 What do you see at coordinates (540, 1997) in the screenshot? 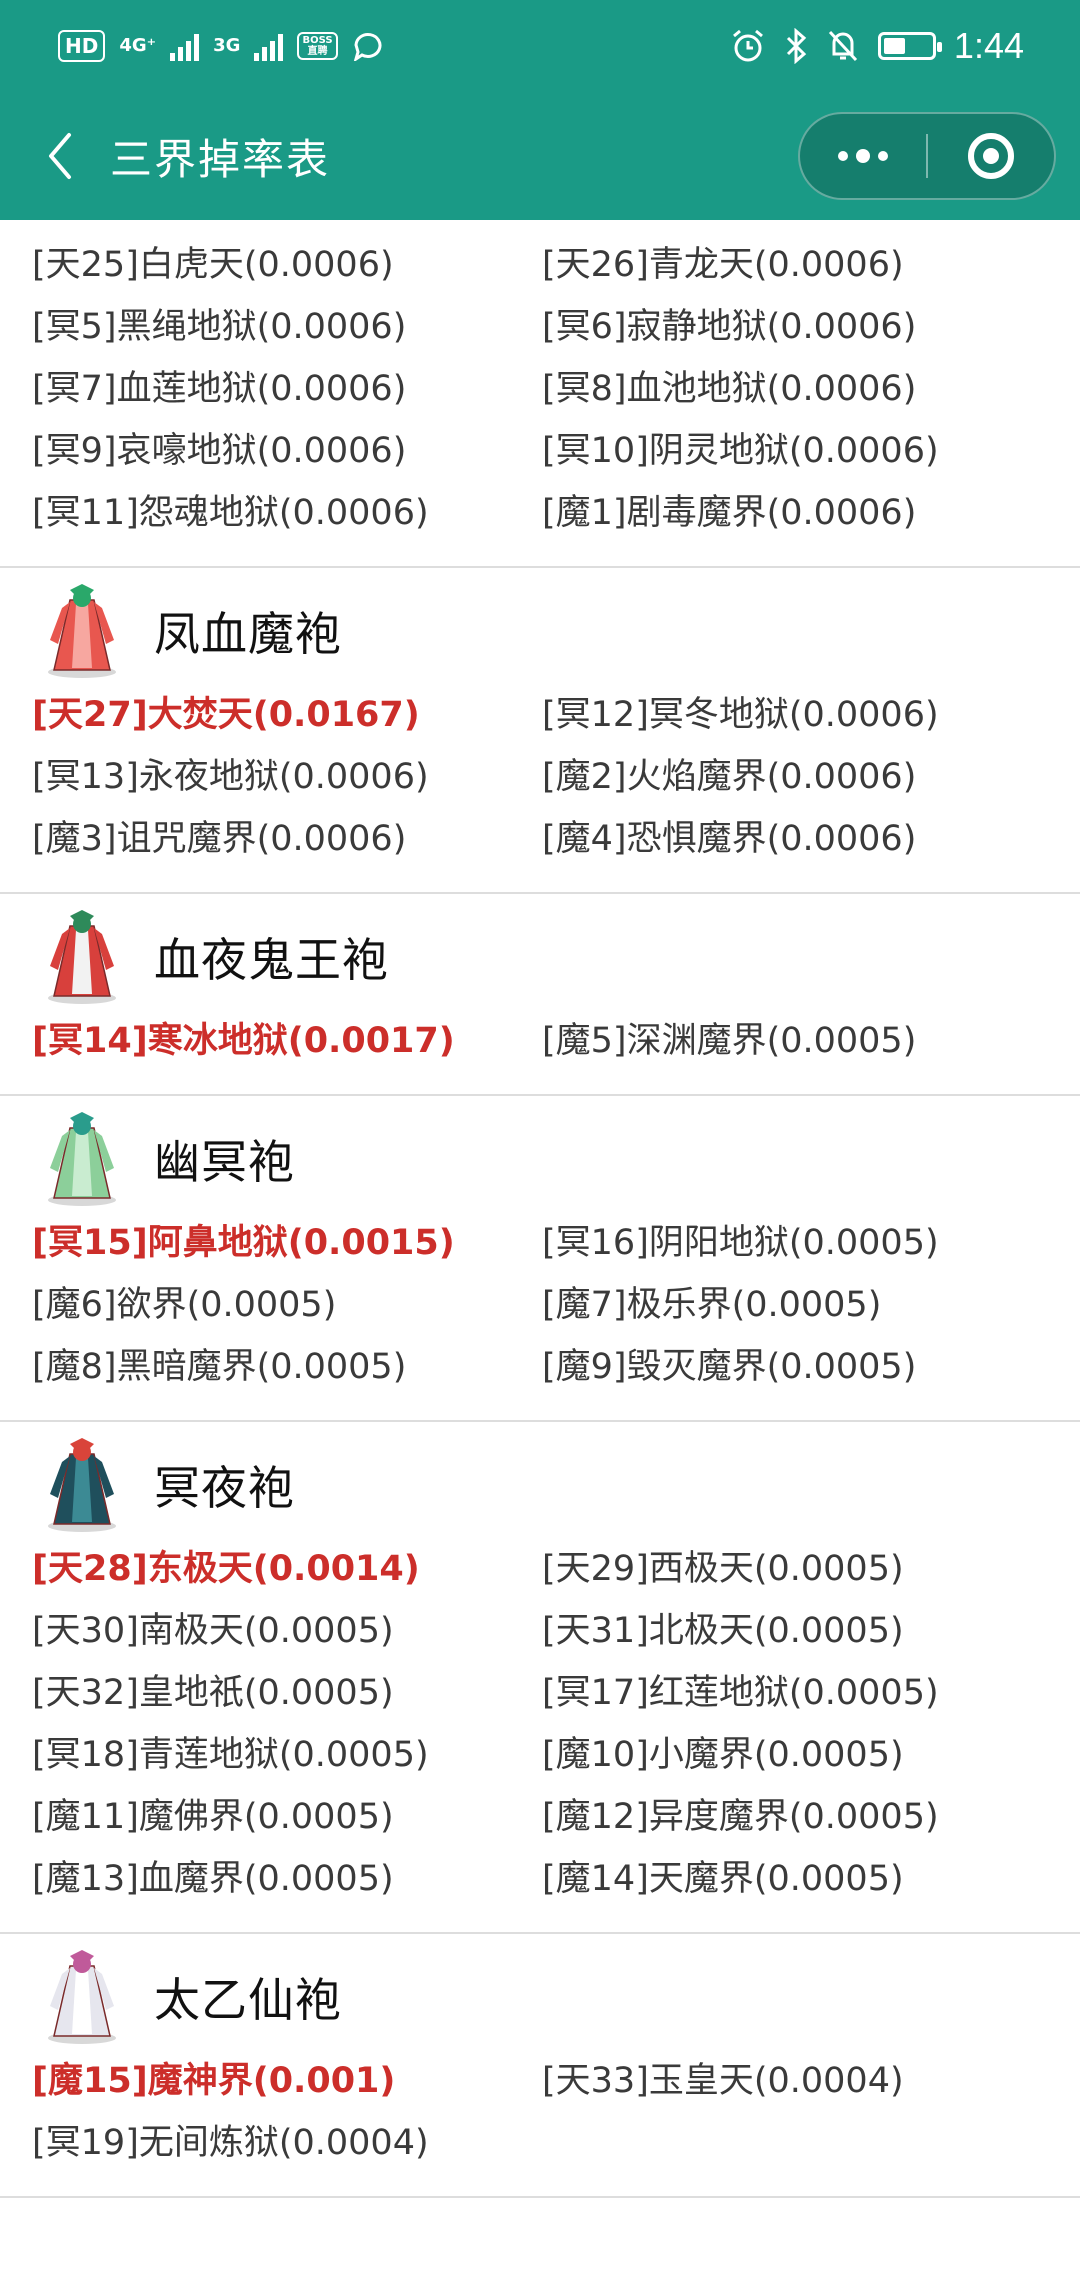
I see `robe-header: 太乙仙袍` at bounding box center [540, 1997].